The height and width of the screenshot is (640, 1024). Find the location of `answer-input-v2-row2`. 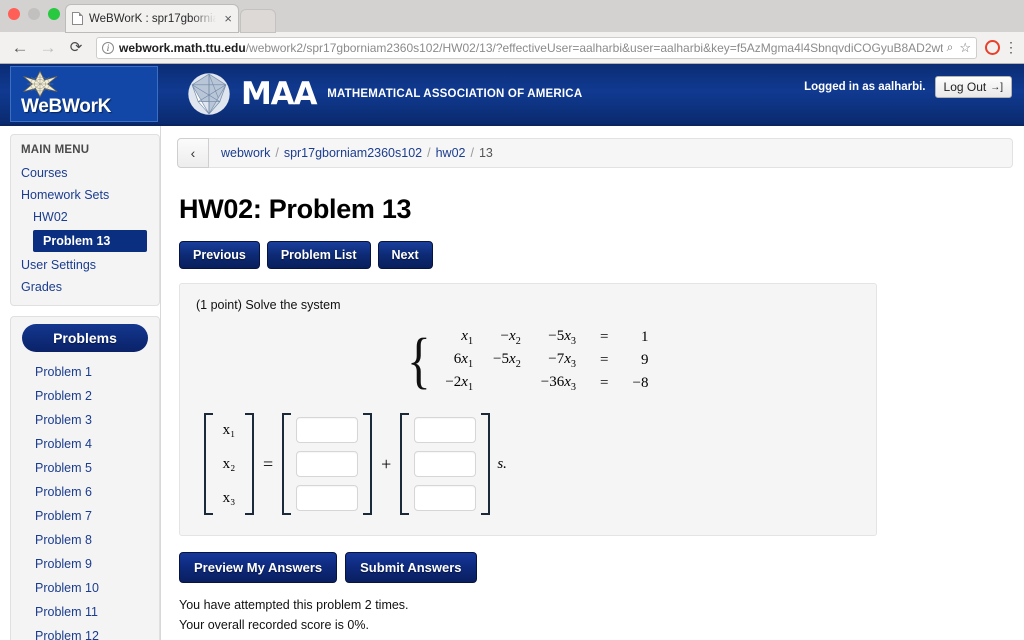

answer-input-v2-row2 is located at coordinates (445, 464).